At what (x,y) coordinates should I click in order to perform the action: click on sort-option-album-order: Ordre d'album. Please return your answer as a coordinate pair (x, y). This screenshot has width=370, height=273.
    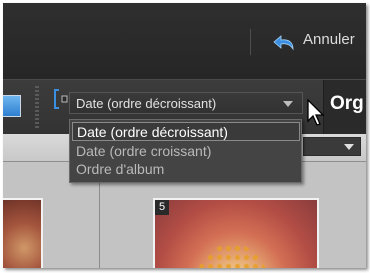
    Looking at the image, I should click on (186, 169).